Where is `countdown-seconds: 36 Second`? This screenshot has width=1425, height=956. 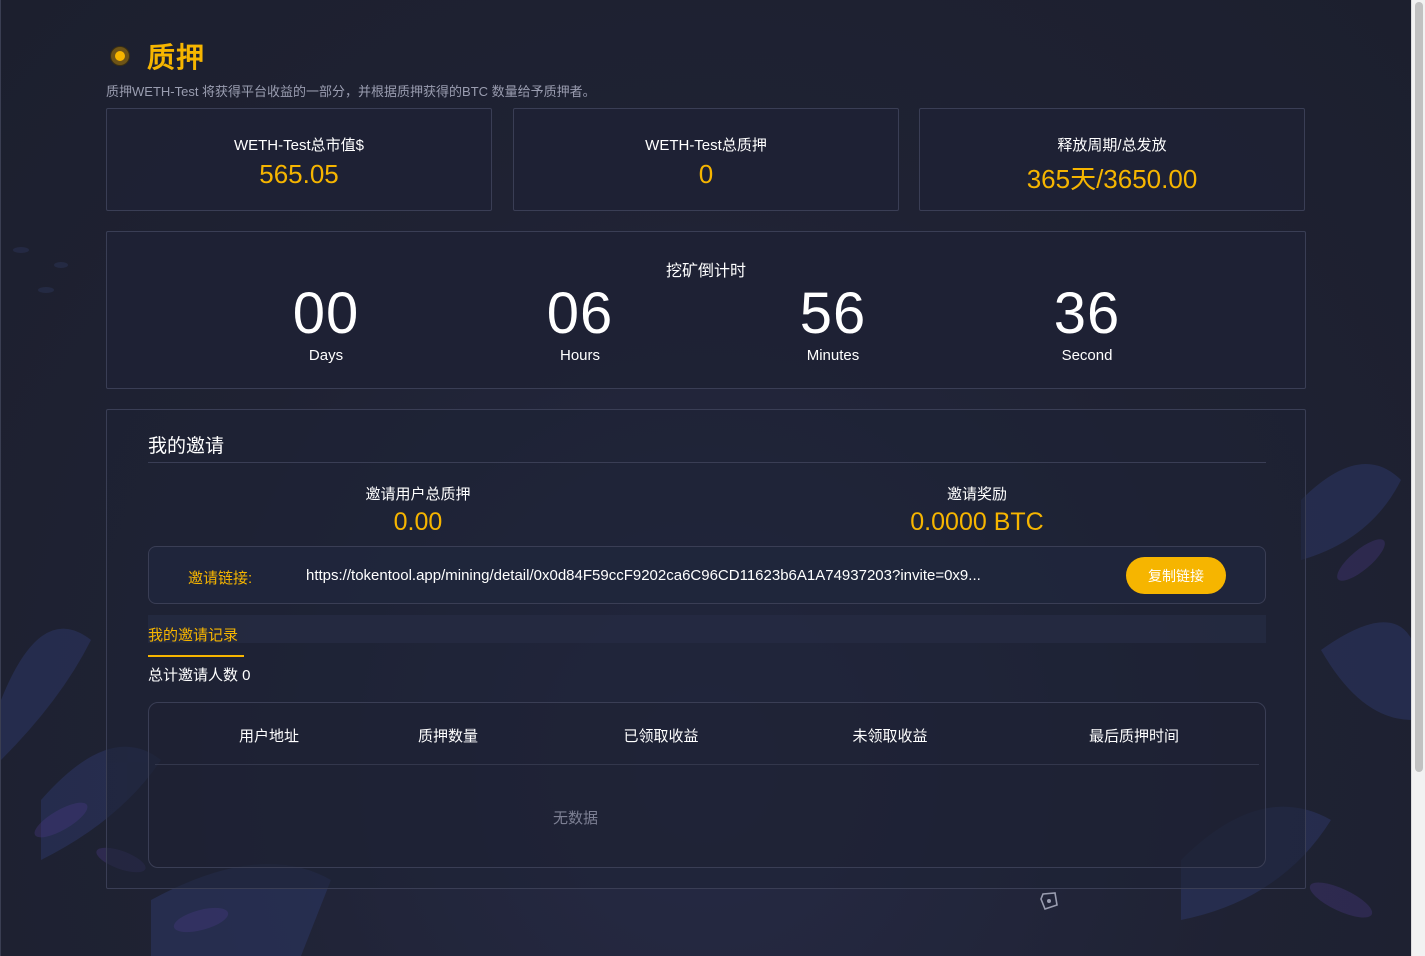 countdown-seconds: 36 Second is located at coordinates (1087, 323).